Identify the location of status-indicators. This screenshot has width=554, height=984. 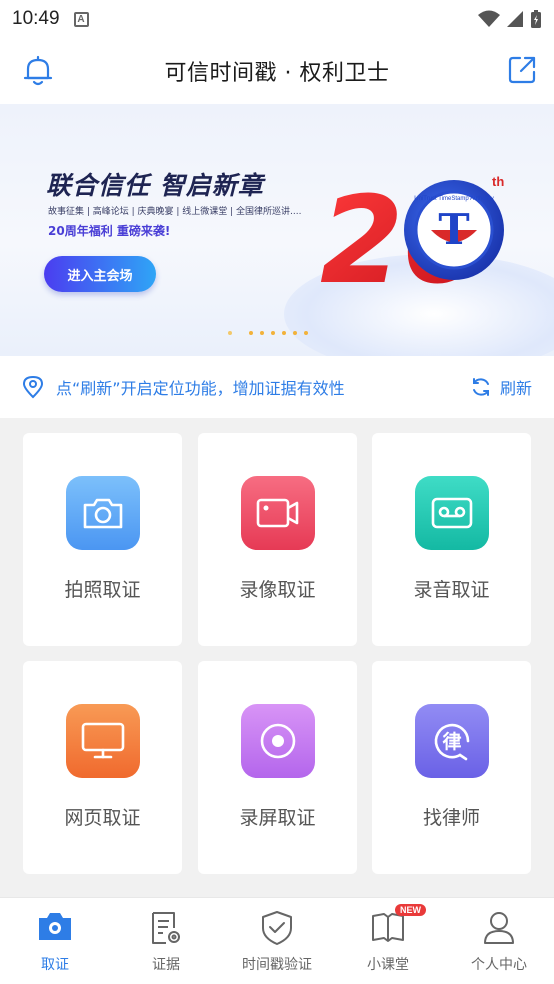
(510, 19).